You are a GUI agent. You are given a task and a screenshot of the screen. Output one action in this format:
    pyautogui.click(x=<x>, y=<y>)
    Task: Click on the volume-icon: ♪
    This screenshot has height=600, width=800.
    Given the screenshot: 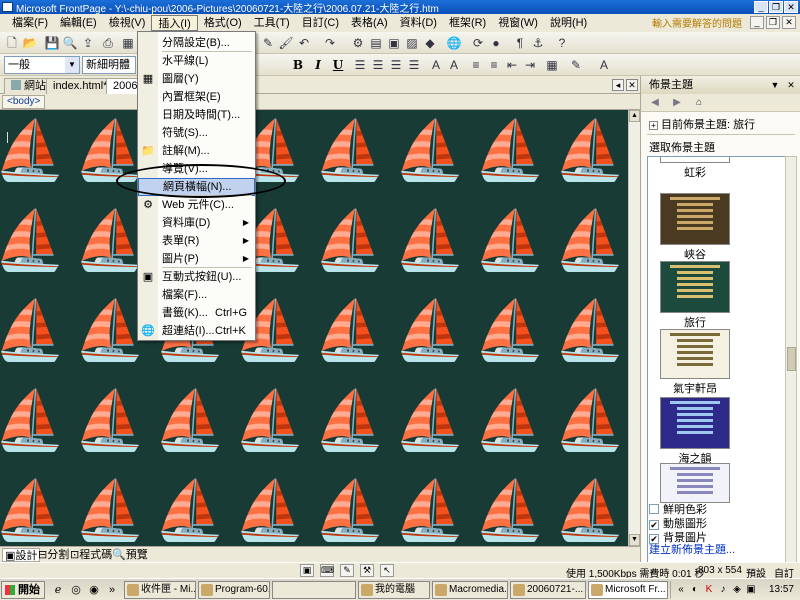 What is the action you would take?
    pyautogui.click(x=723, y=590)
    